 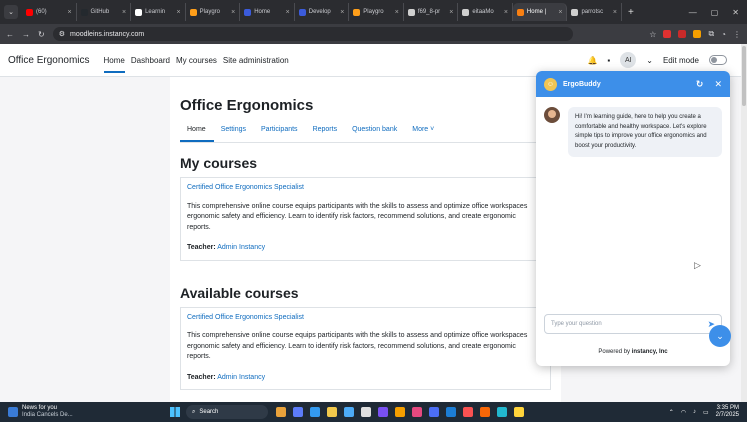 I want to click on system-tray: ⌃ ◠ ♪ ▭ 3:35 PM 2/7/2025, so click(x=708, y=412).